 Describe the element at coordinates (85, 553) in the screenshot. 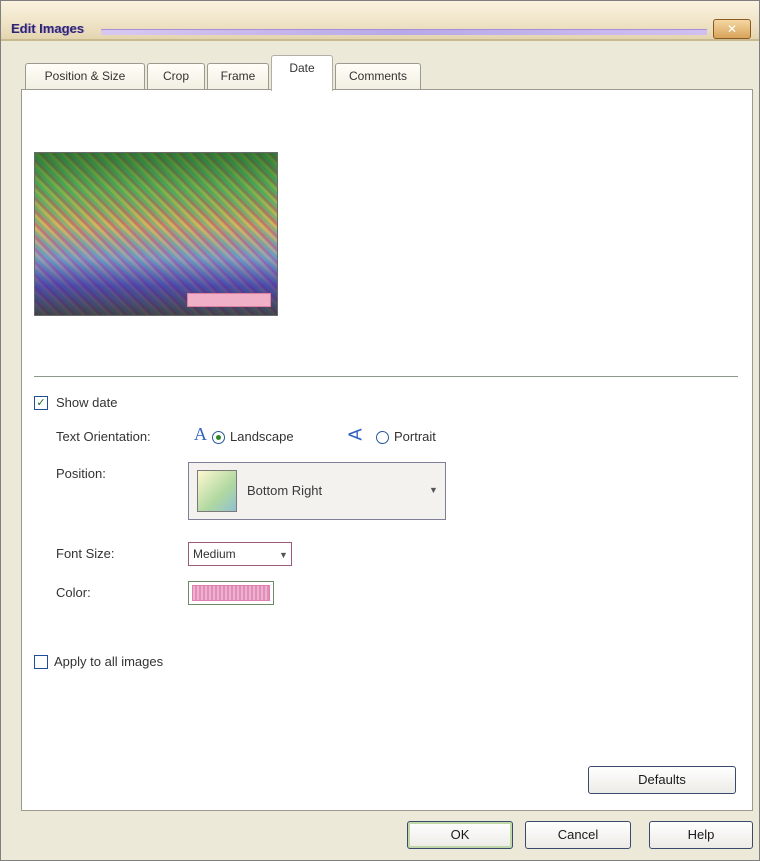

I see `font-size-label: Font Size:` at that location.